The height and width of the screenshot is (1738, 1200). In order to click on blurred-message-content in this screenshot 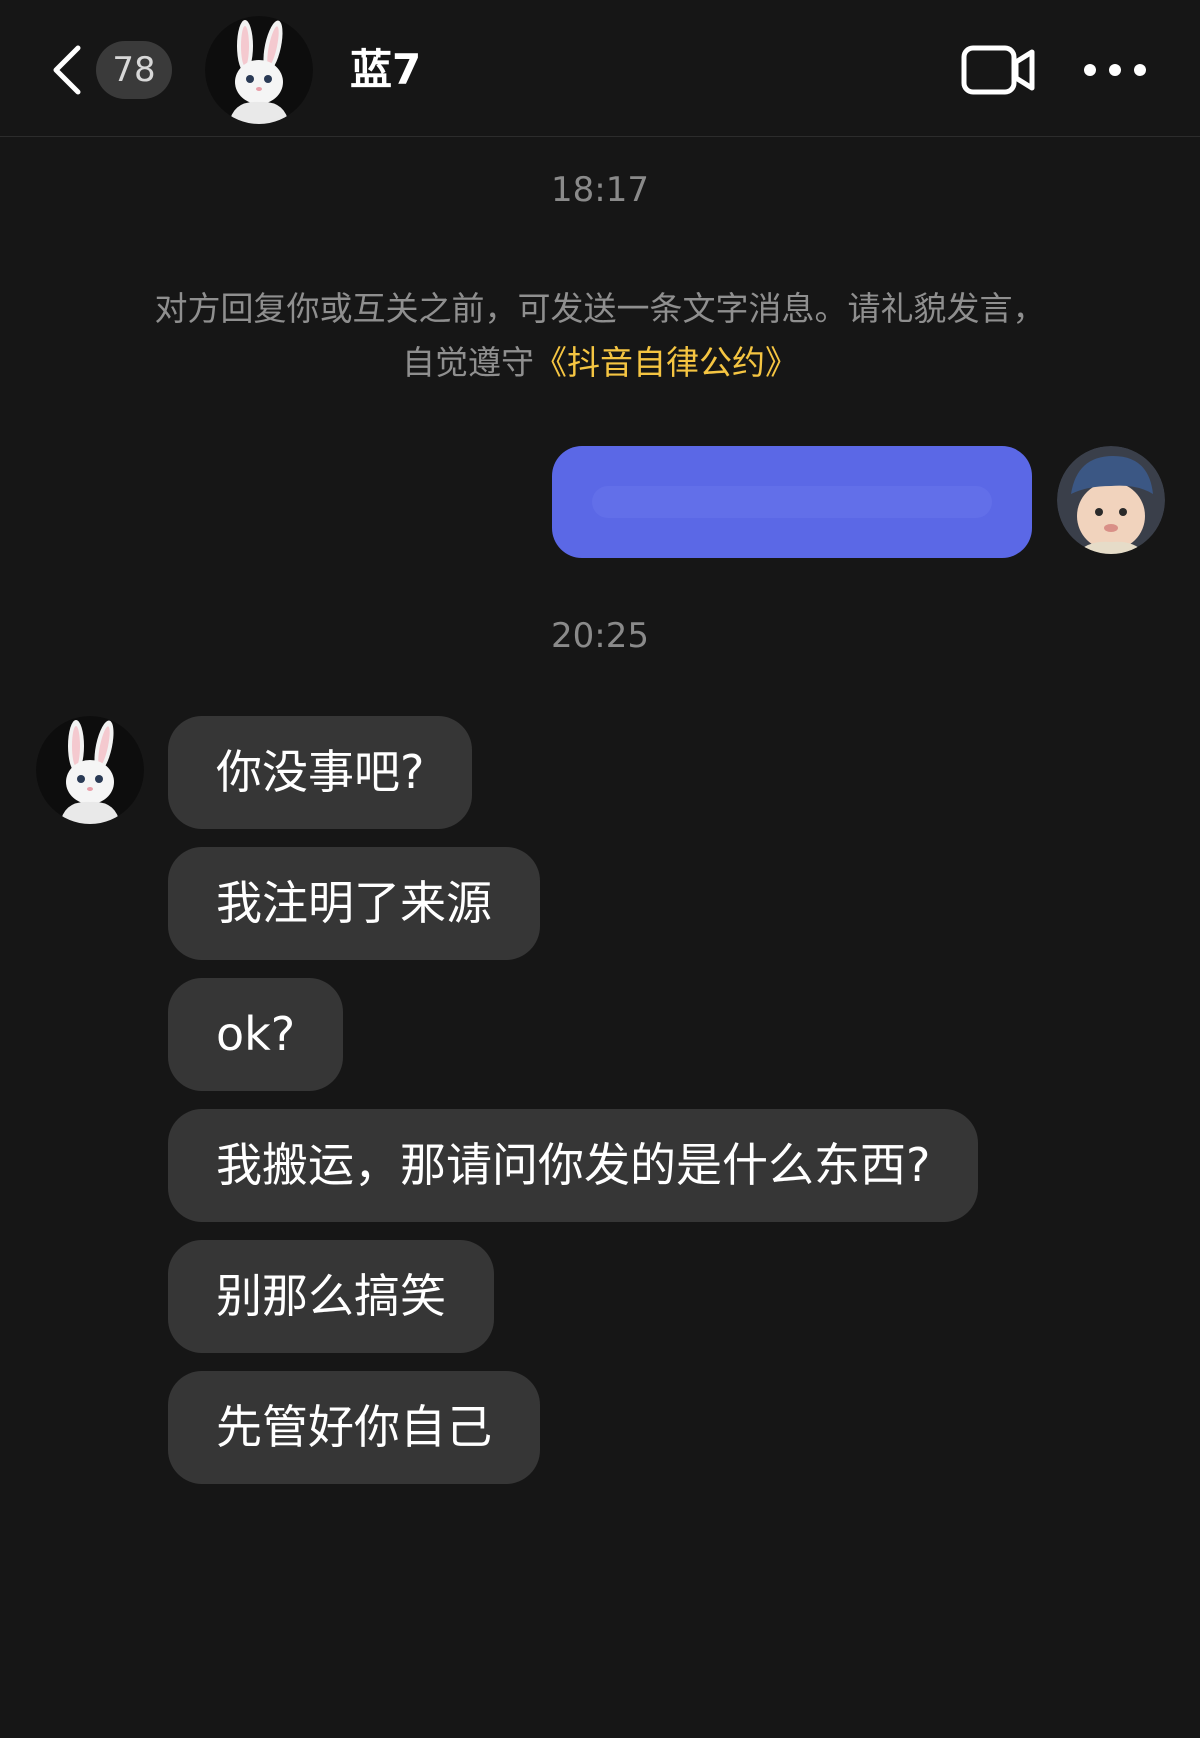, I will do `click(792, 502)`.